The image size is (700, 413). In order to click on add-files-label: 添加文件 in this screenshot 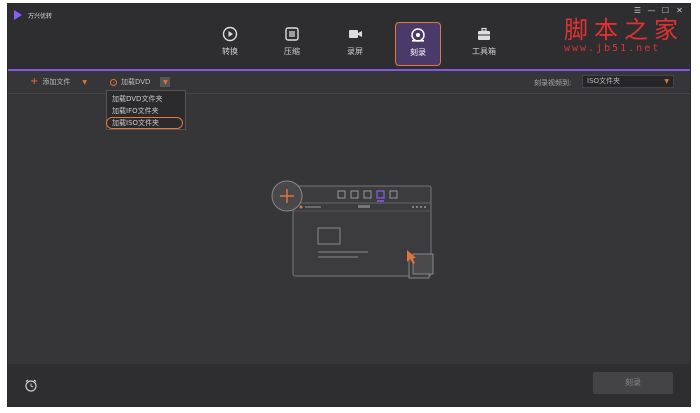, I will do `click(56, 82)`.